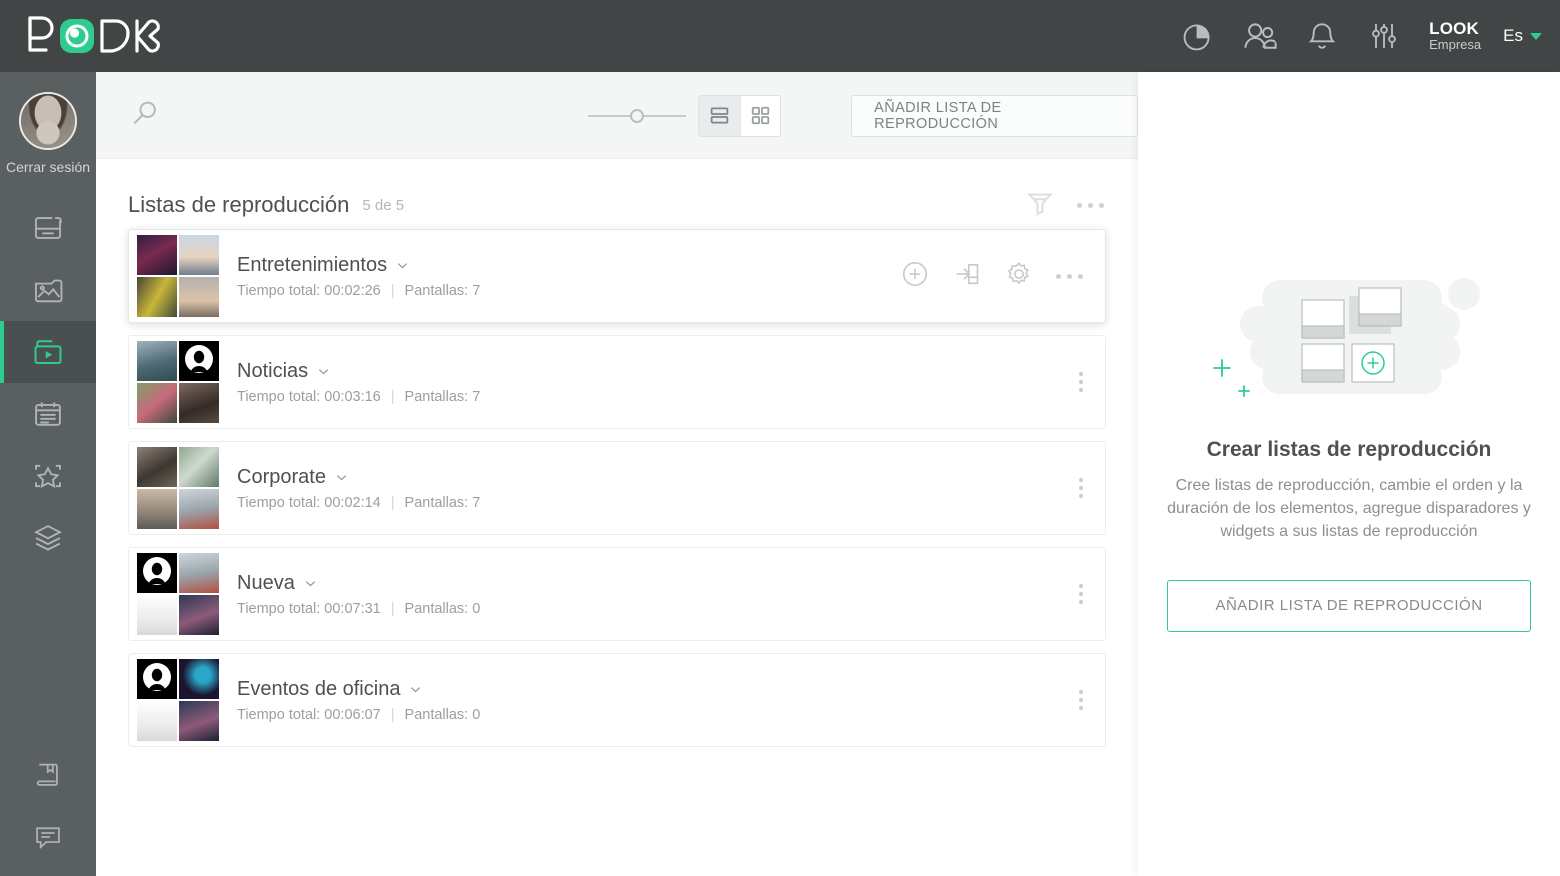 The height and width of the screenshot is (876, 1560). Describe the element at coordinates (309, 396) in the screenshot. I see `playlist-duration: Tiempo total: 00:03:16` at that location.